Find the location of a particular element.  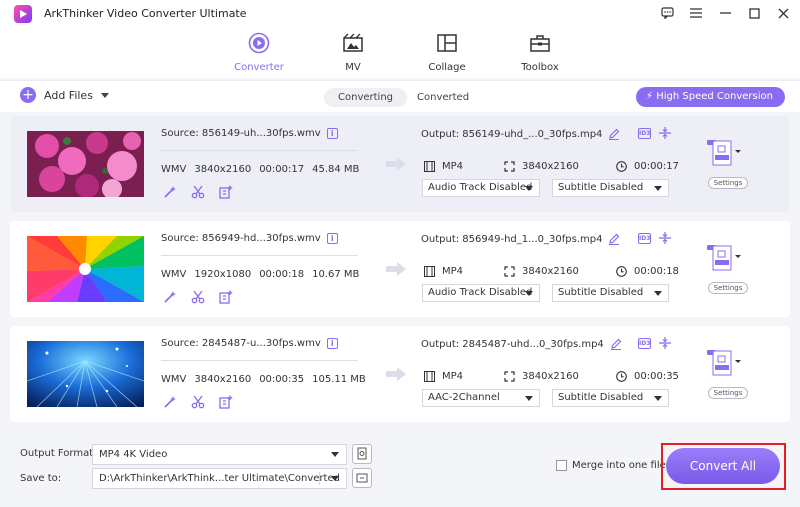

feedback-icon is located at coordinates (667, 13).